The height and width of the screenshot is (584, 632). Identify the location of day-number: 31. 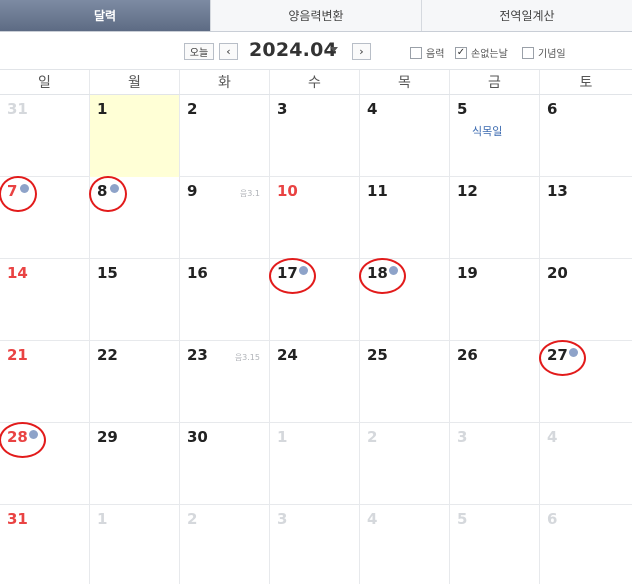
(17, 519).